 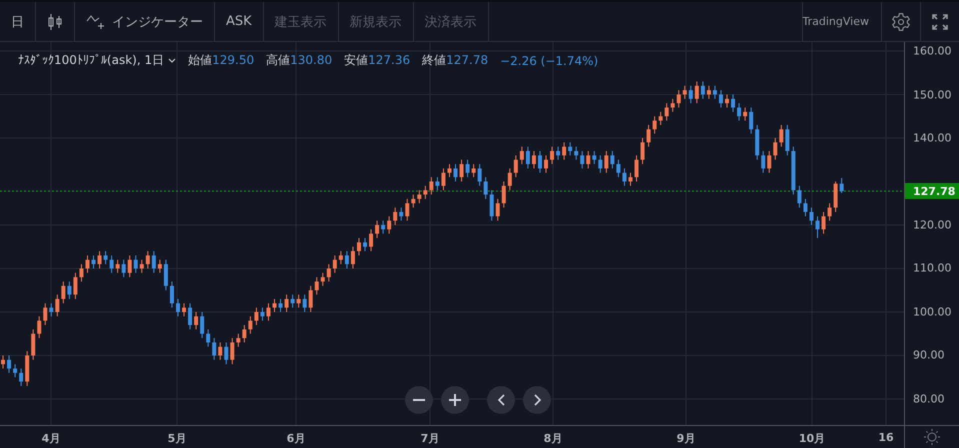 What do you see at coordinates (467, 60) in the screenshot?
I see `ohlc-value: 127.78` at bounding box center [467, 60].